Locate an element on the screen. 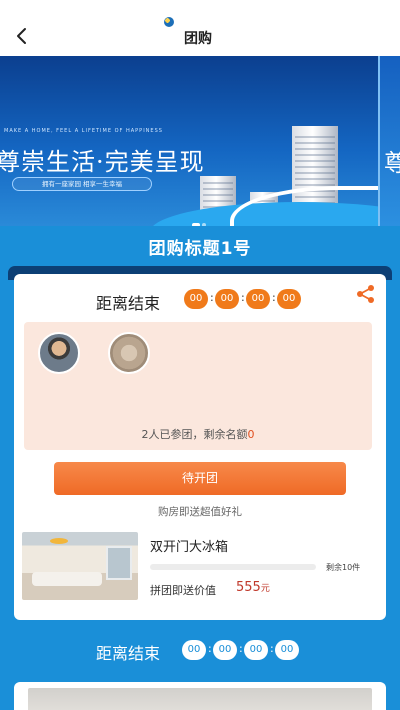  product-name: 双开门大冰箱 is located at coordinates (189, 547).